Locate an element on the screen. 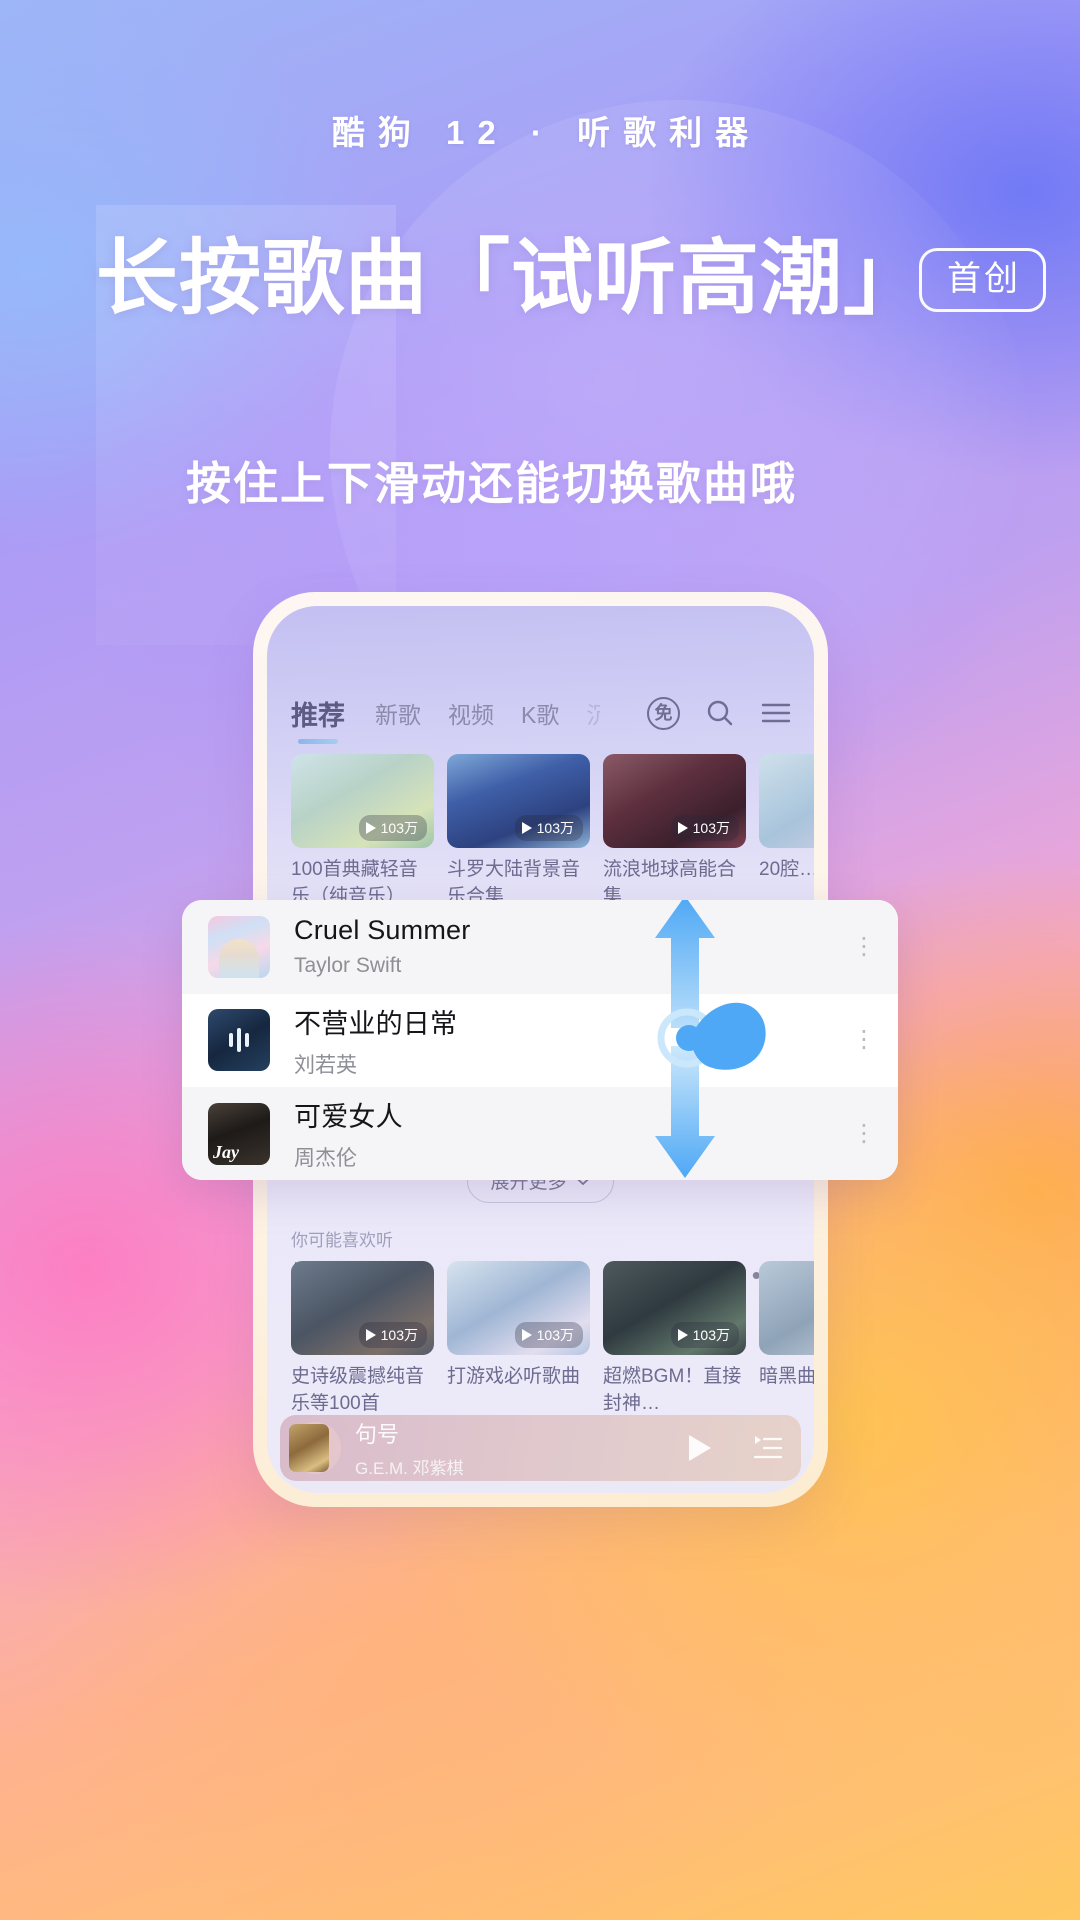 The image size is (1080, 1920). mini-player-disc is located at coordinates (315, 1448).